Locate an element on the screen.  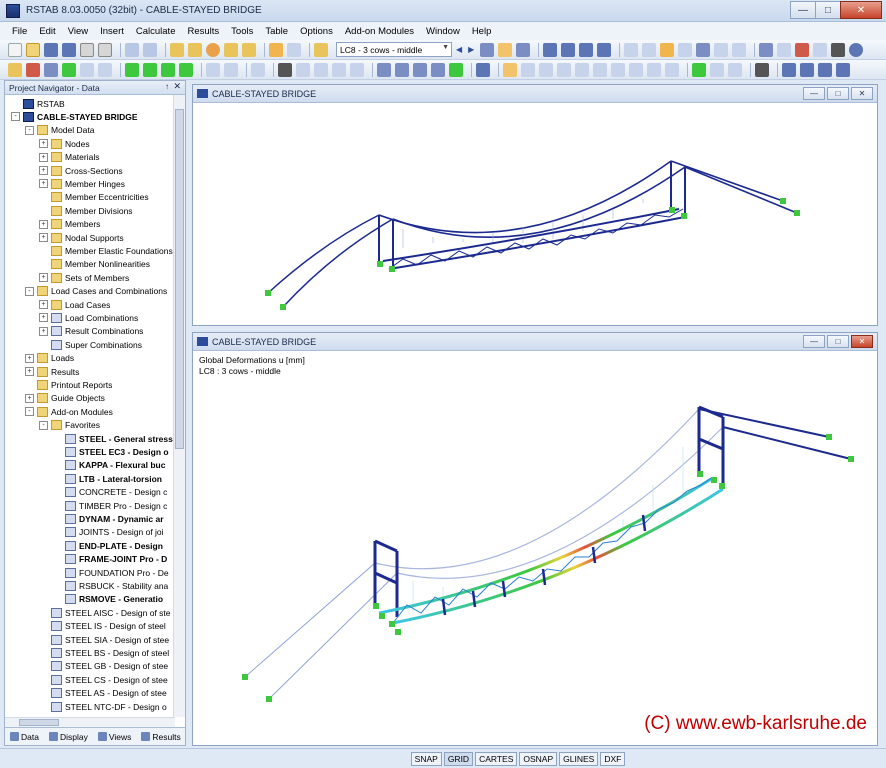
view-z-icon is located at coordinates (604, 49).